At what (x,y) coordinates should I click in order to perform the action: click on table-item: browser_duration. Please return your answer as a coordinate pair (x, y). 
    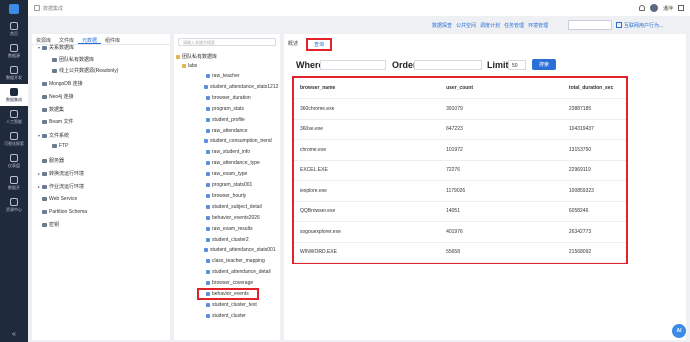
    Looking at the image, I should click on (228, 98).